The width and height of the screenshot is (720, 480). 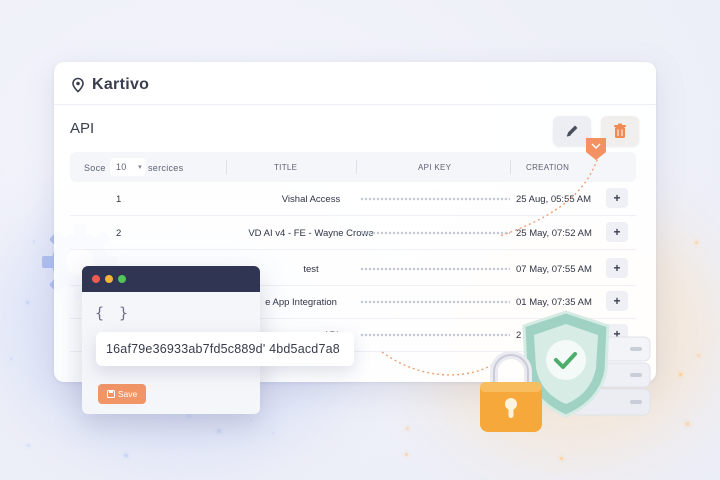 What do you see at coordinates (548, 167) in the screenshot?
I see `column-header-creation: CREATION` at bounding box center [548, 167].